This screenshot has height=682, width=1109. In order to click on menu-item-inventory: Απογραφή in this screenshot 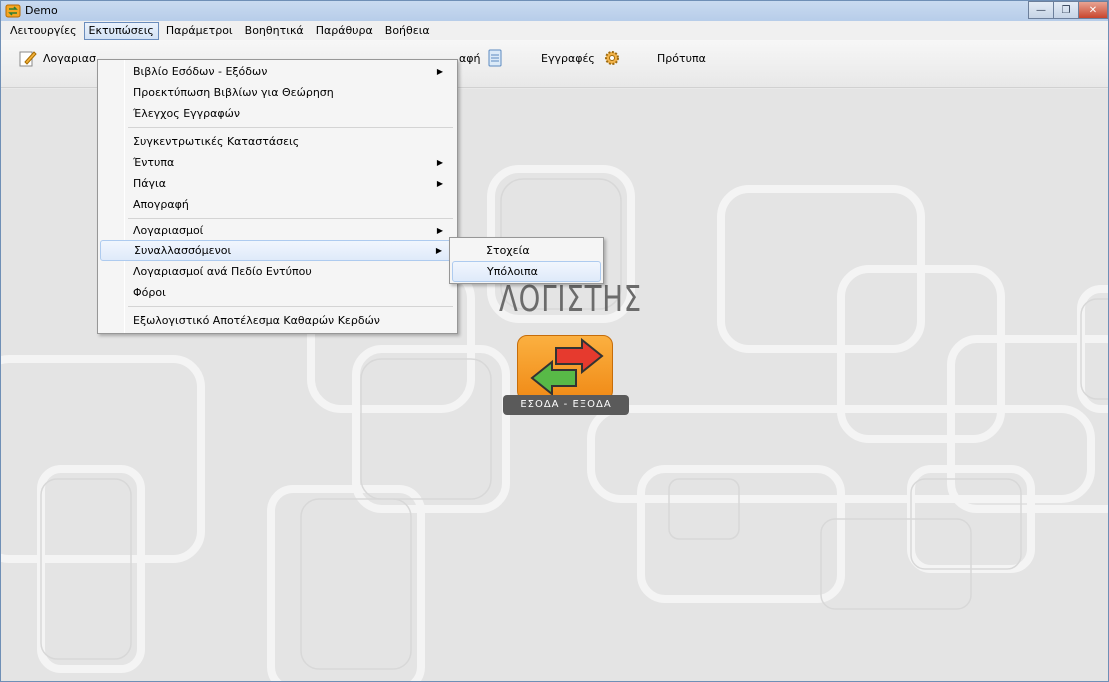, I will do `click(277, 204)`.